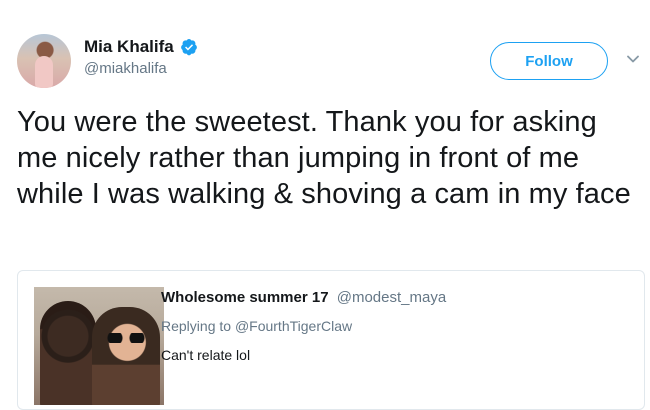  What do you see at coordinates (391, 297) in the screenshot?
I see `quoted-author-handle: @modest_maya` at bounding box center [391, 297].